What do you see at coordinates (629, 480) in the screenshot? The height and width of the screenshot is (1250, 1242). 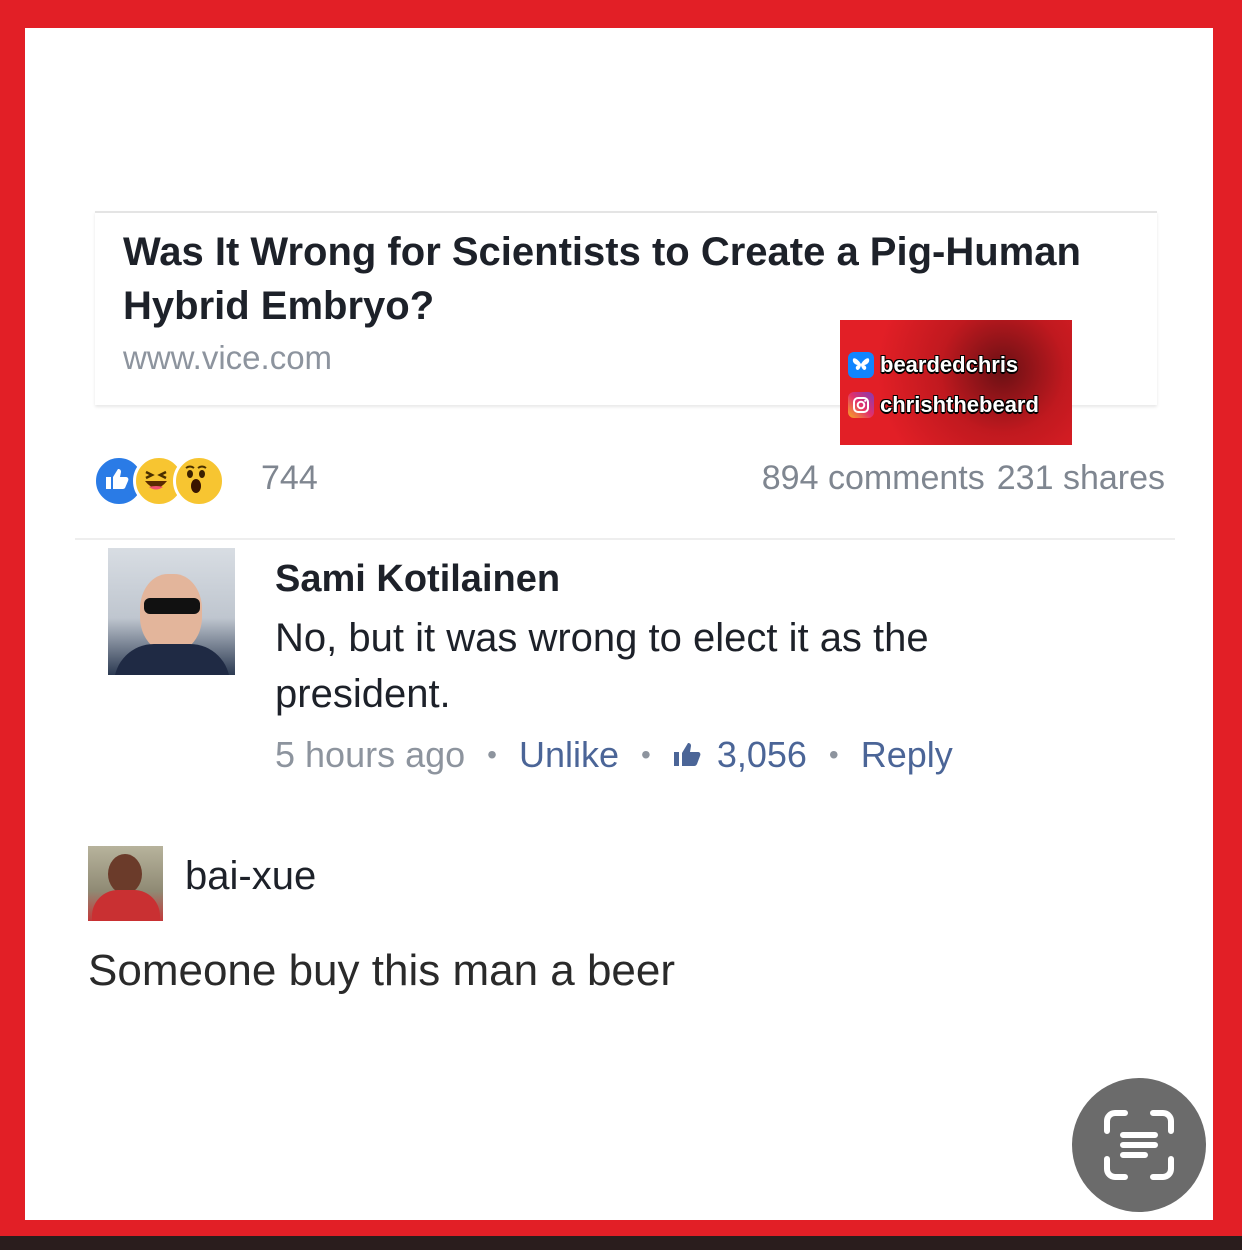 I see `reactions-bar: 744 894 comments 231 shares` at bounding box center [629, 480].